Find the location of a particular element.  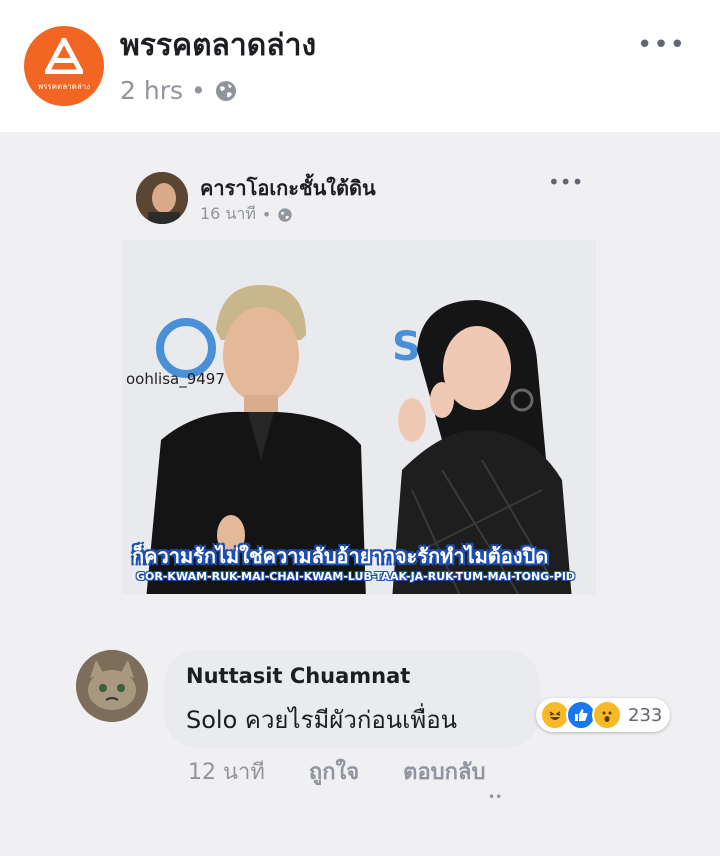

logo-text: พรรคตลาดล่าง is located at coordinates (64, 86).